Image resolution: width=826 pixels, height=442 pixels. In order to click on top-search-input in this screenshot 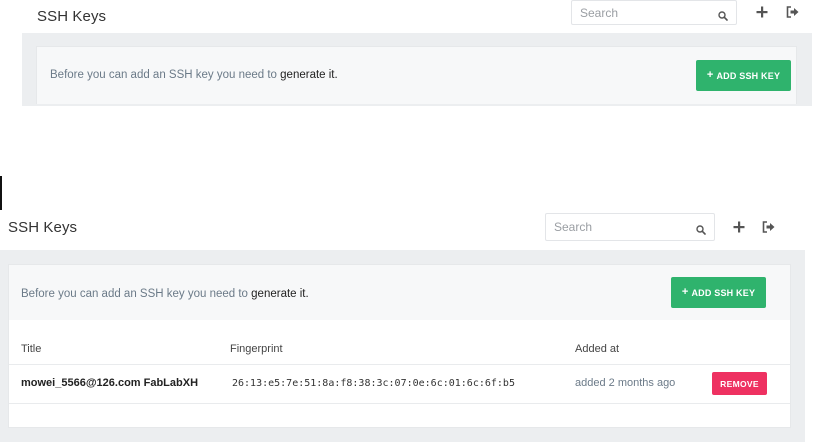, I will do `click(649, 12)`.